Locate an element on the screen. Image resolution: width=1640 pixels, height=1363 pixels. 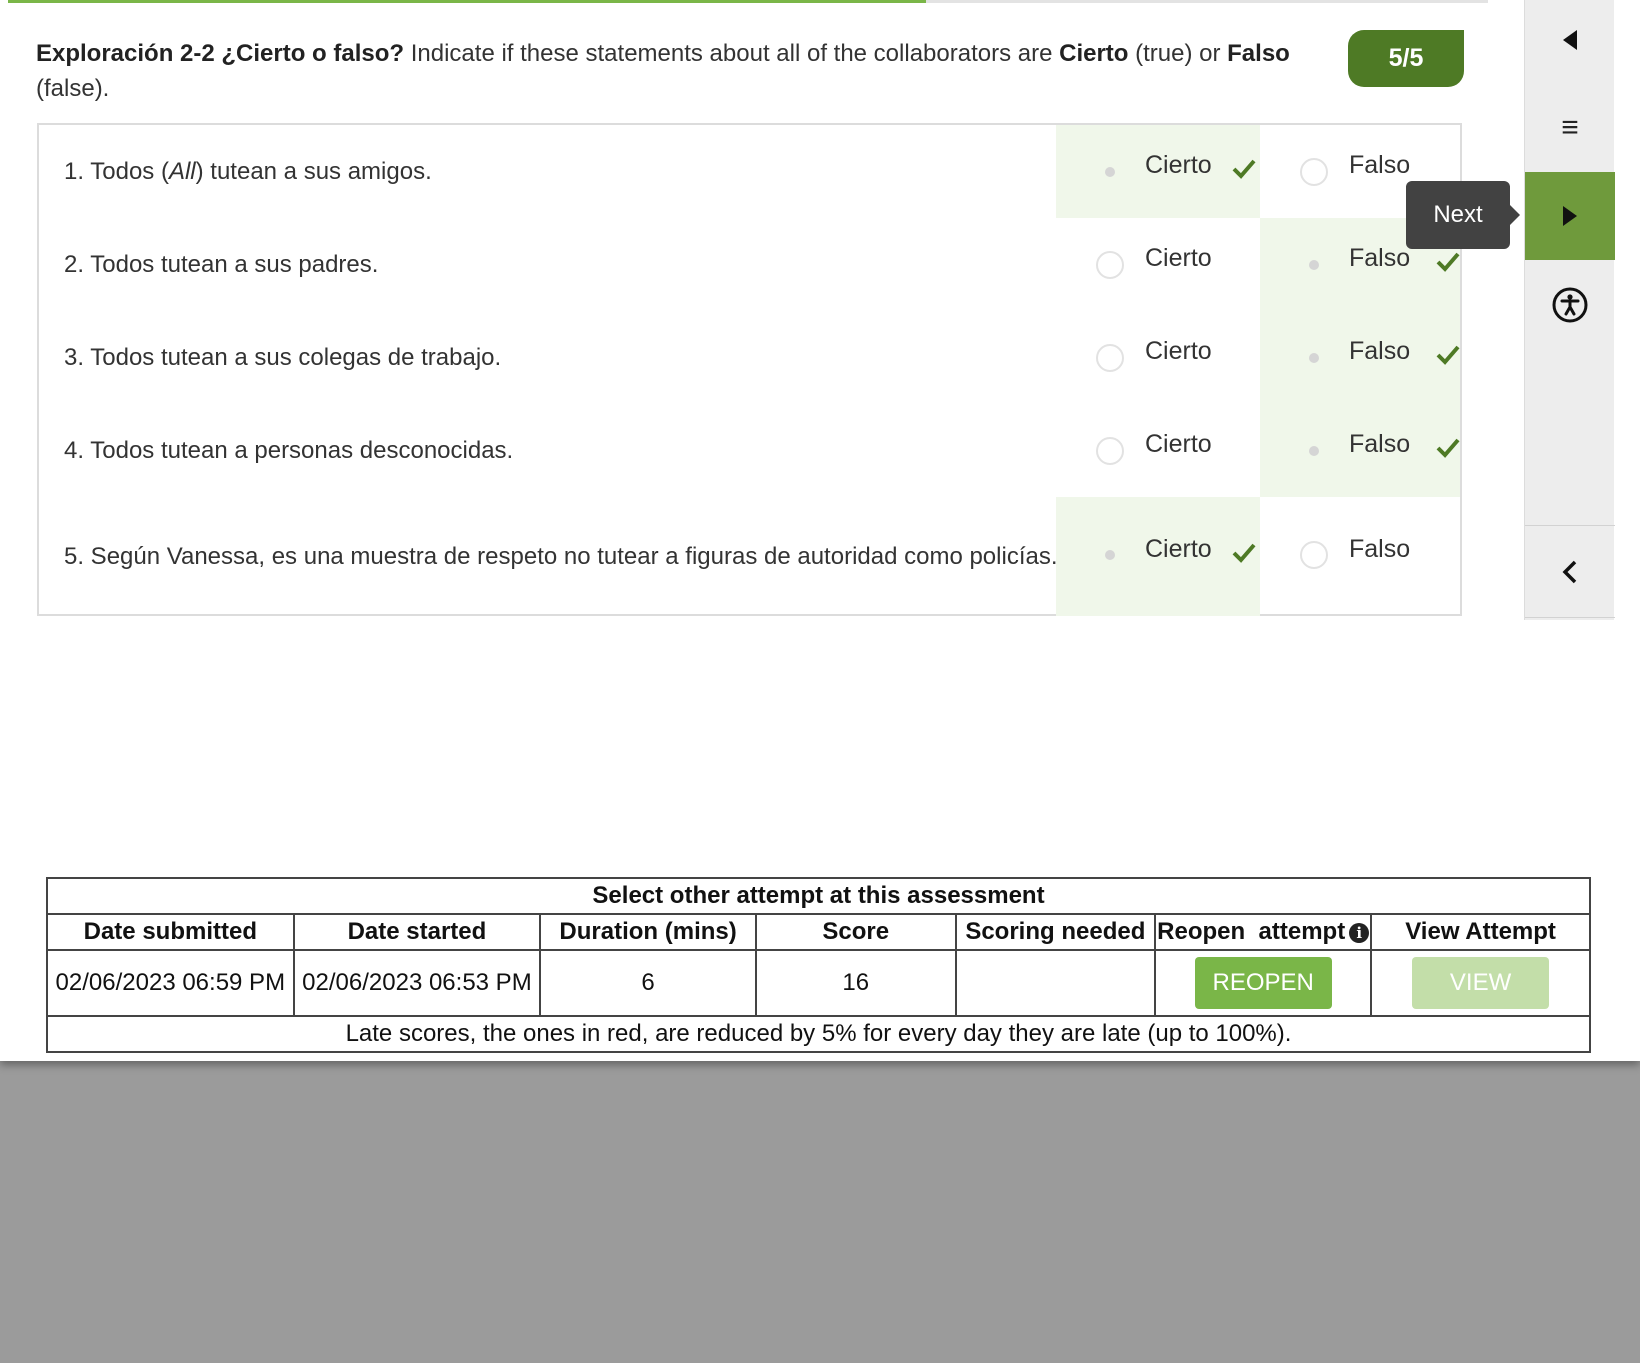
reopen-button: REOPEN is located at coordinates (1263, 983).